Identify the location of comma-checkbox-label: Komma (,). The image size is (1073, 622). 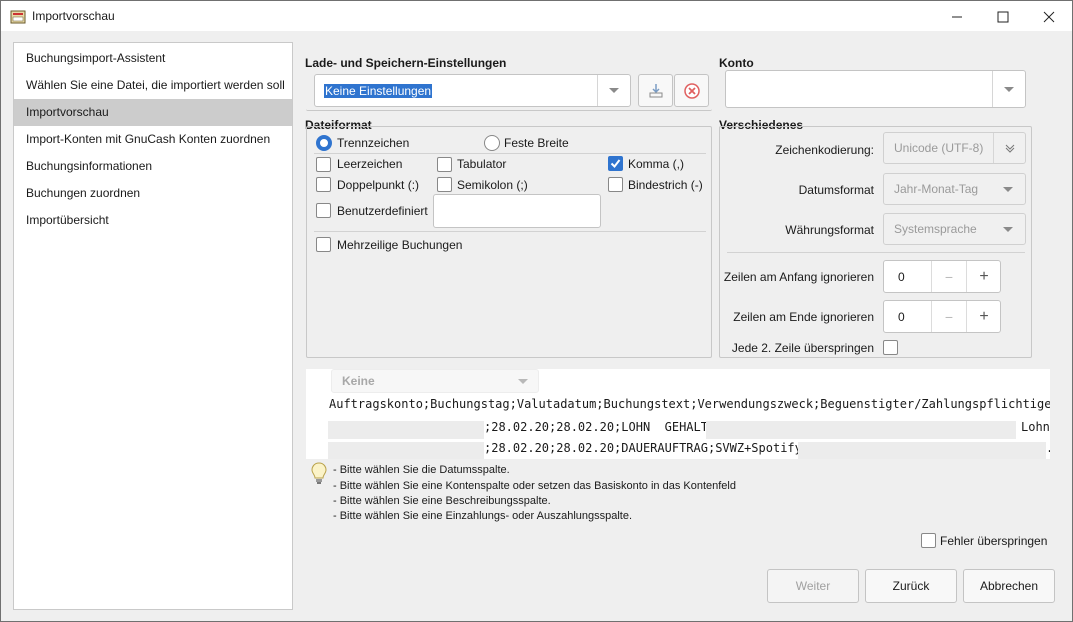
(656, 164).